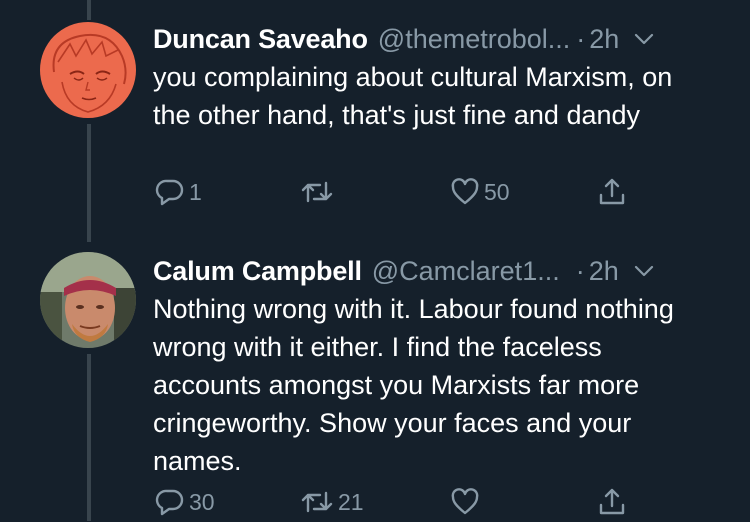 This screenshot has height=522, width=750. Describe the element at coordinates (257, 271) in the screenshot. I see `display-name: Calum Campbell` at that location.